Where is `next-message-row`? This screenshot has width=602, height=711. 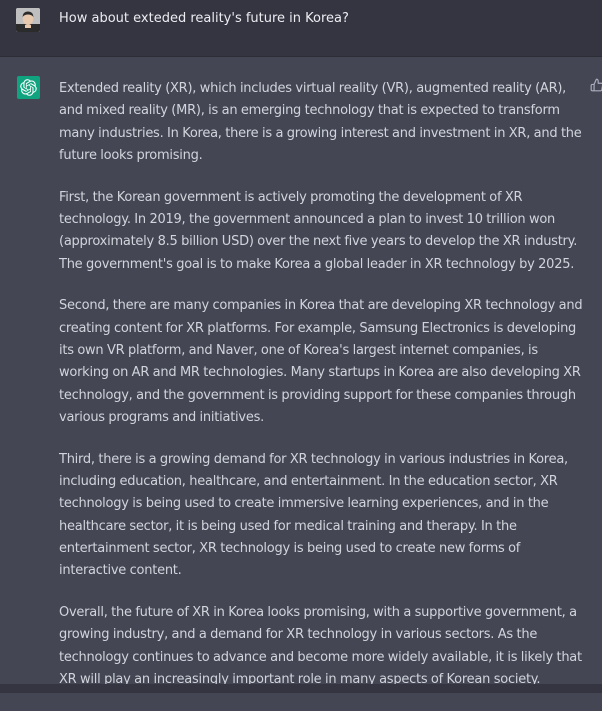
next-message-row is located at coordinates (301, 688).